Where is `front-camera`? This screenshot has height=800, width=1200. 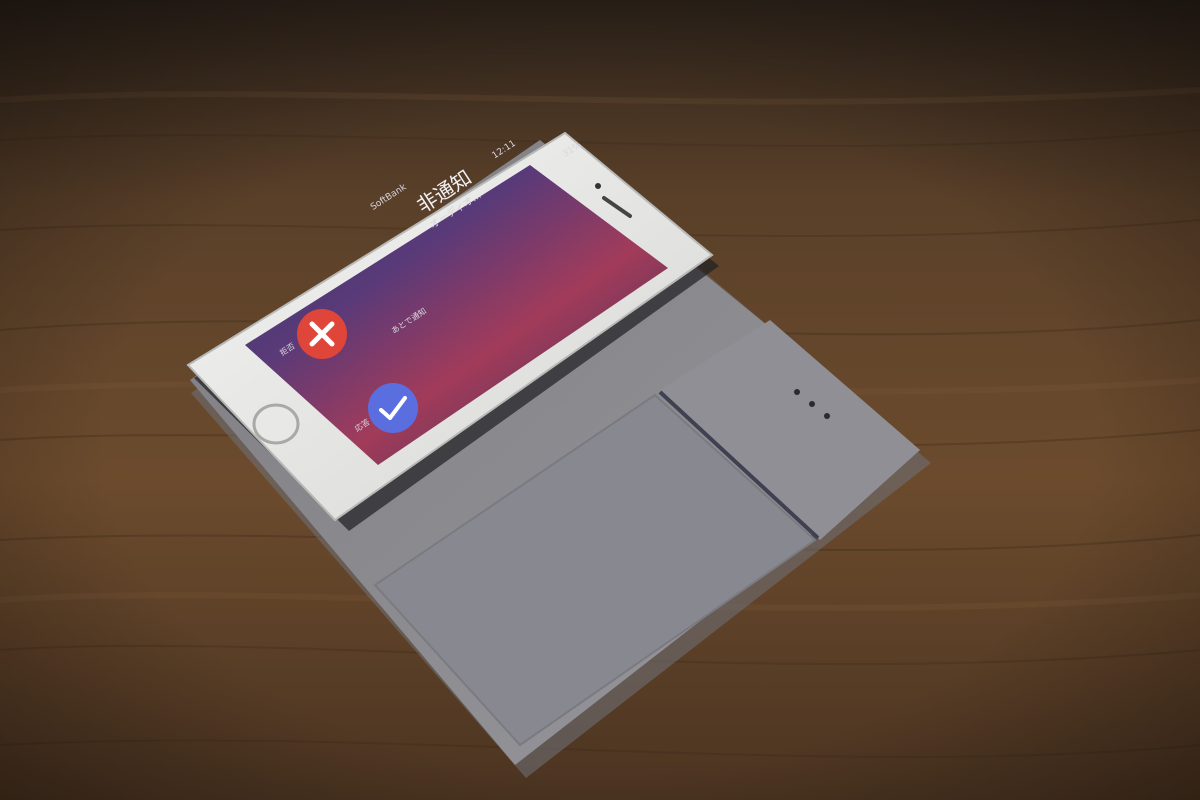 front-camera is located at coordinates (598, 186).